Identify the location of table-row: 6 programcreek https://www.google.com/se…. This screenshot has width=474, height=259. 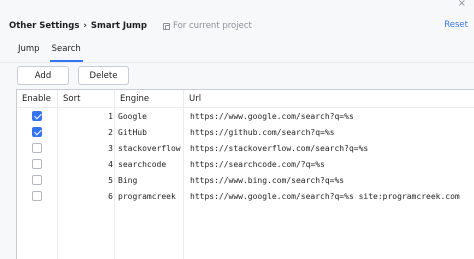
(245, 196).